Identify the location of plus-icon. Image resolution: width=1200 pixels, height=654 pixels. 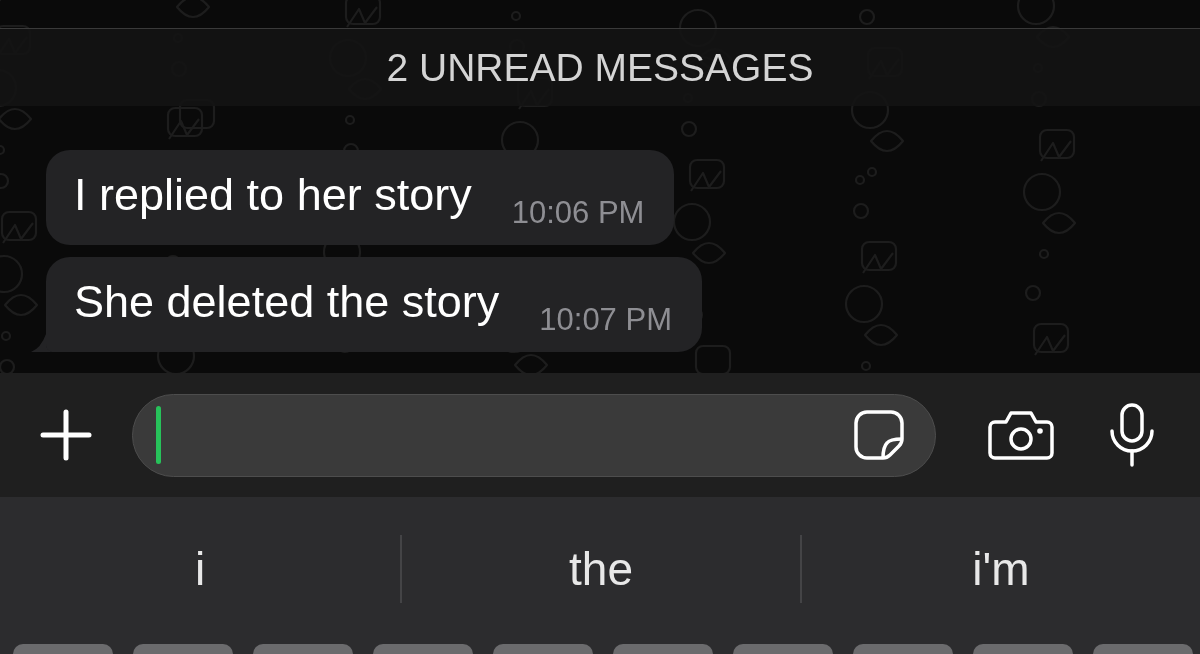
(66, 435).